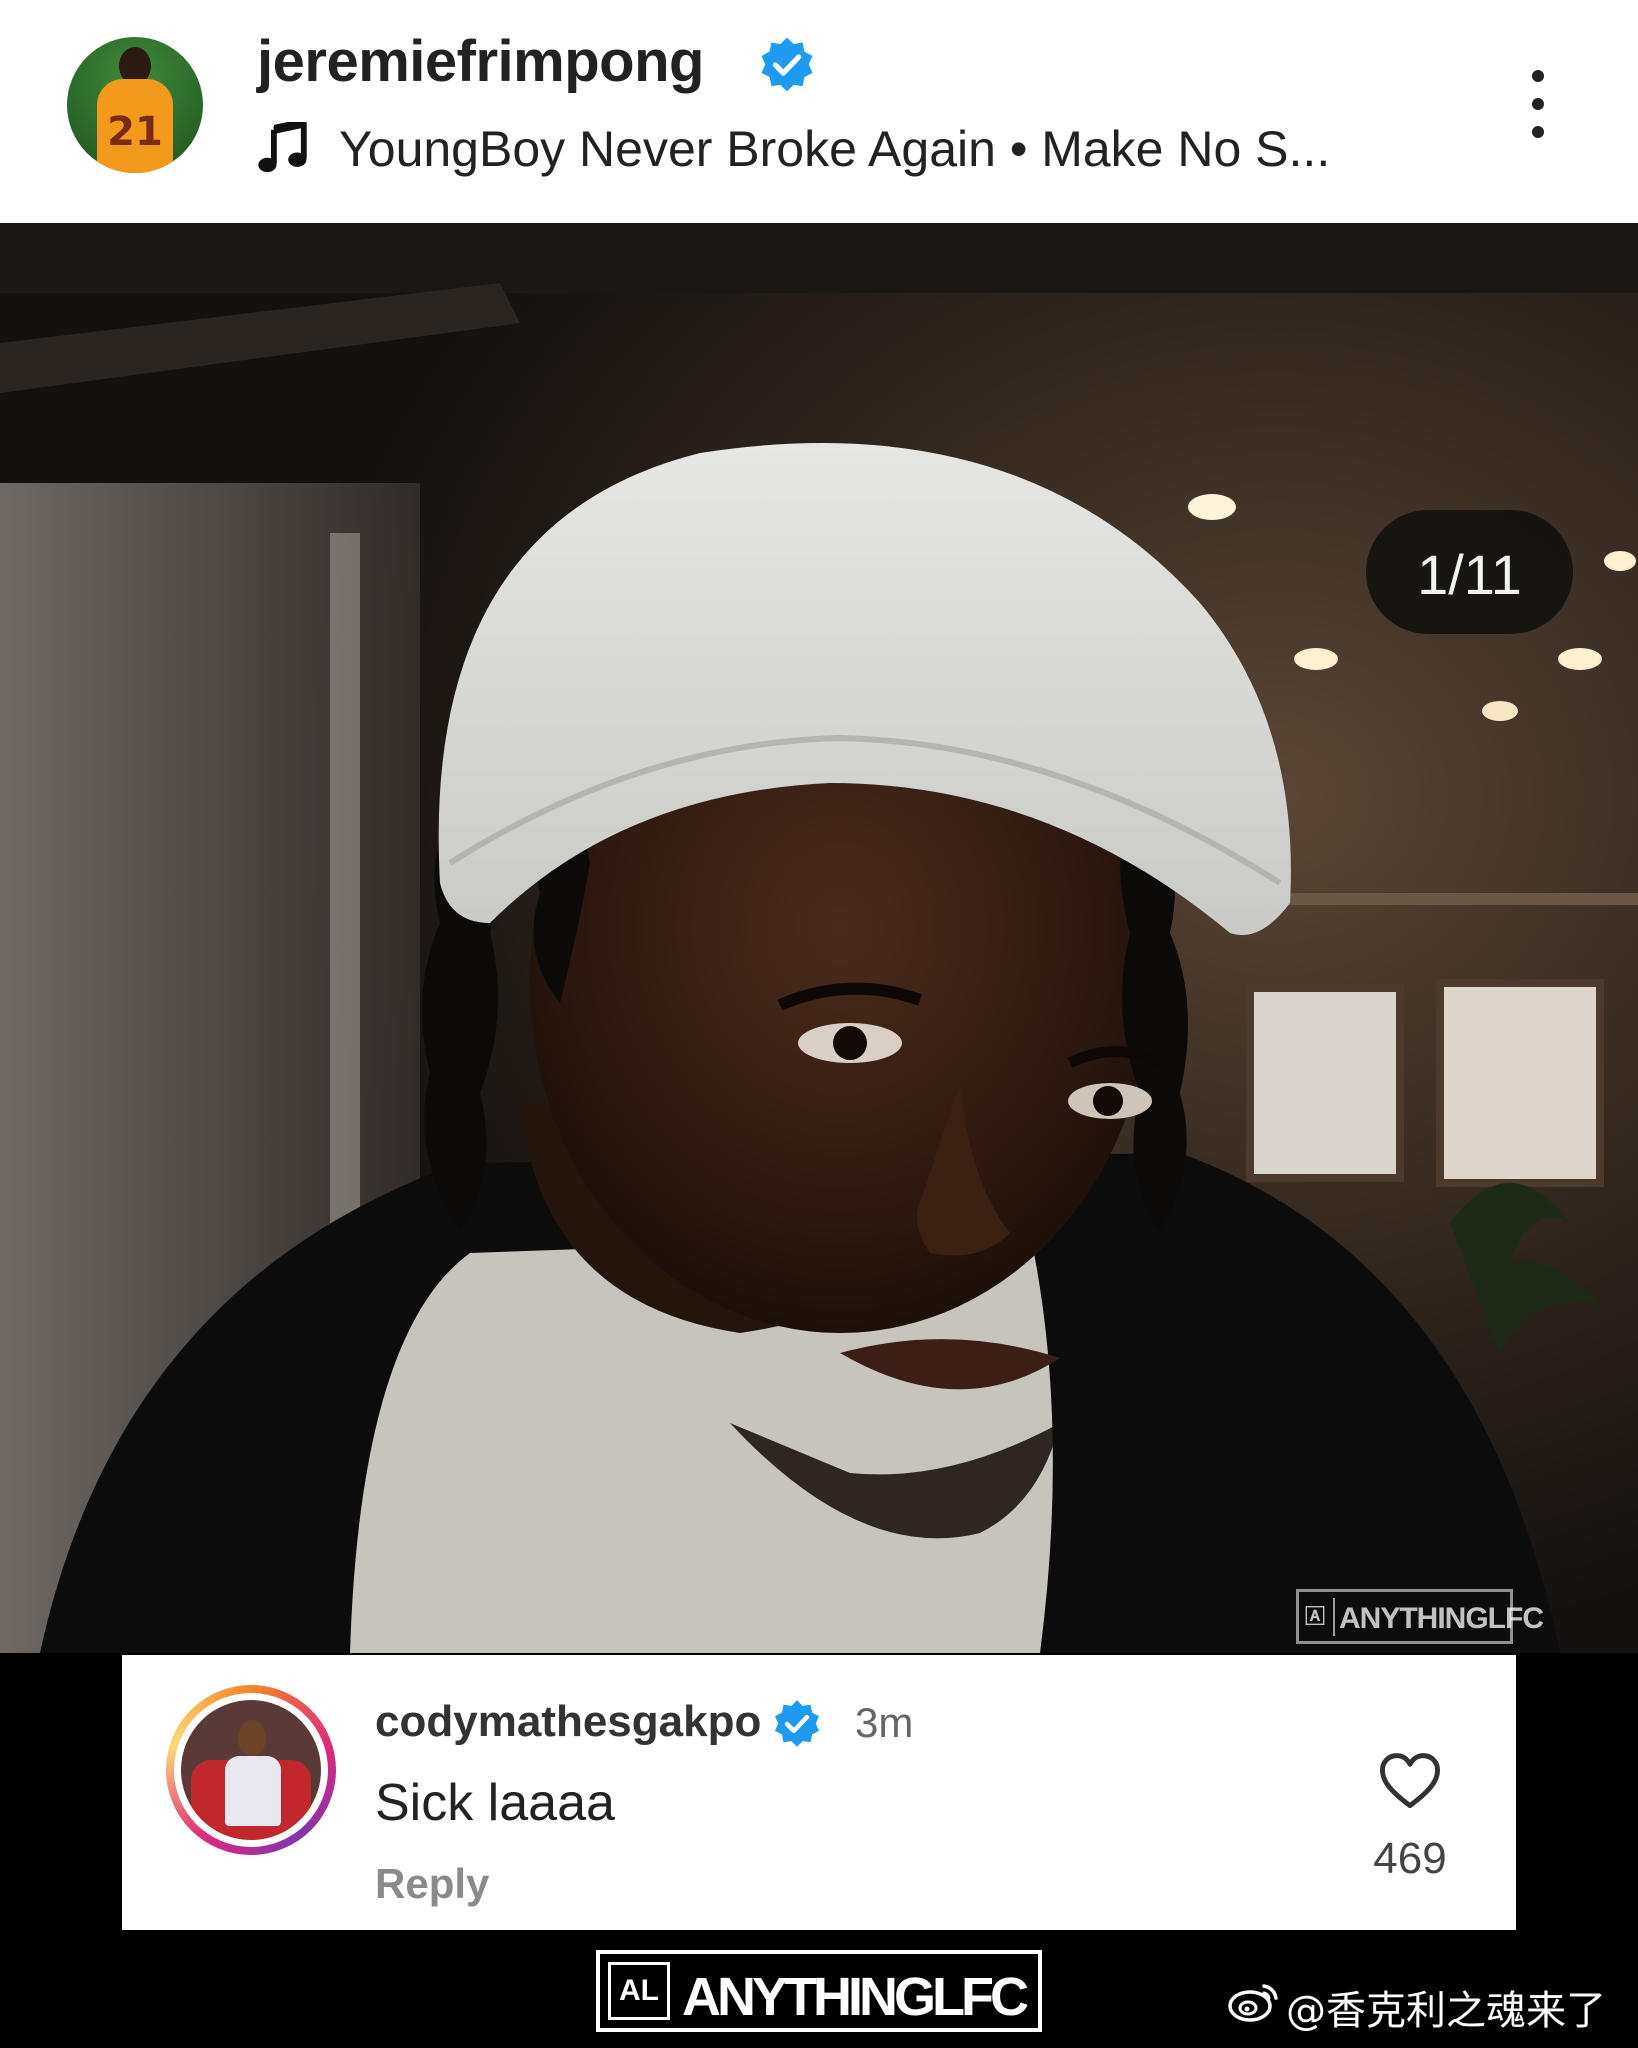  What do you see at coordinates (819, 1792) in the screenshot?
I see `comment-card: codymathesgakpo 3m Sick laaaa Reply 469` at bounding box center [819, 1792].